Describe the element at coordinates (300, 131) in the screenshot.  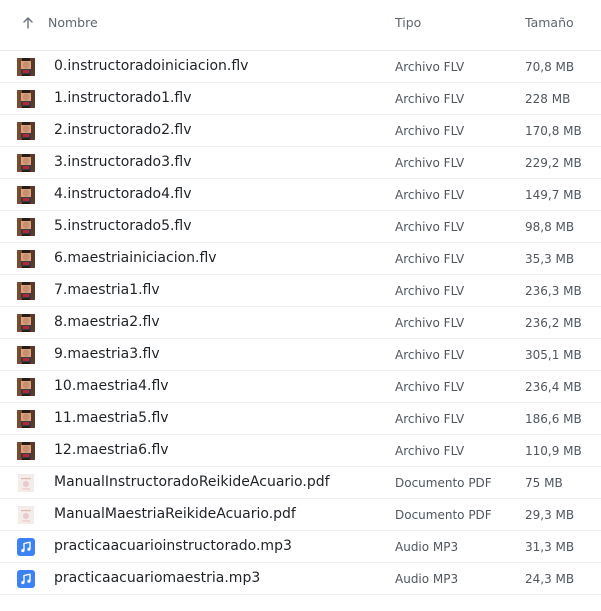
I see `file-row: 2.instructorado2.flv Archivo FLV 170,8 MB` at that location.